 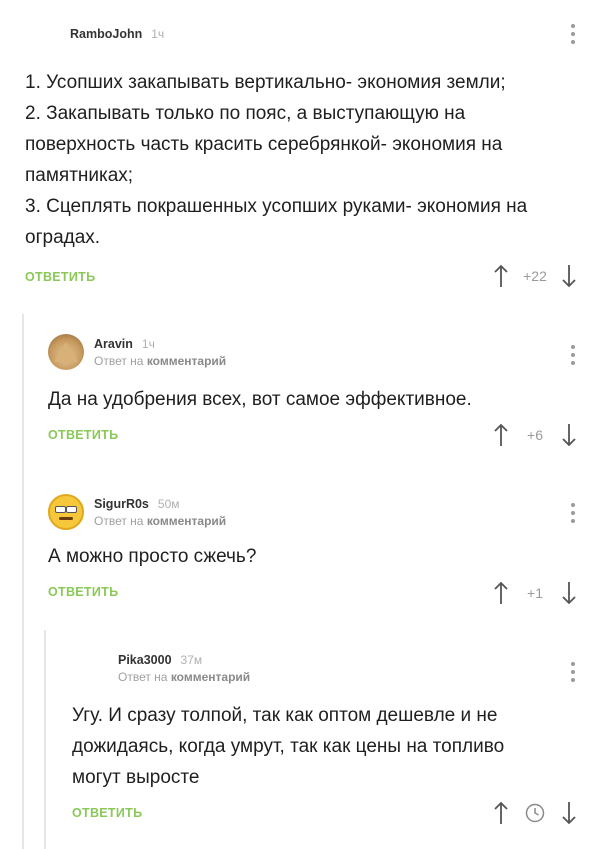 I want to click on comment-author: RamboJohn, so click(x=106, y=34).